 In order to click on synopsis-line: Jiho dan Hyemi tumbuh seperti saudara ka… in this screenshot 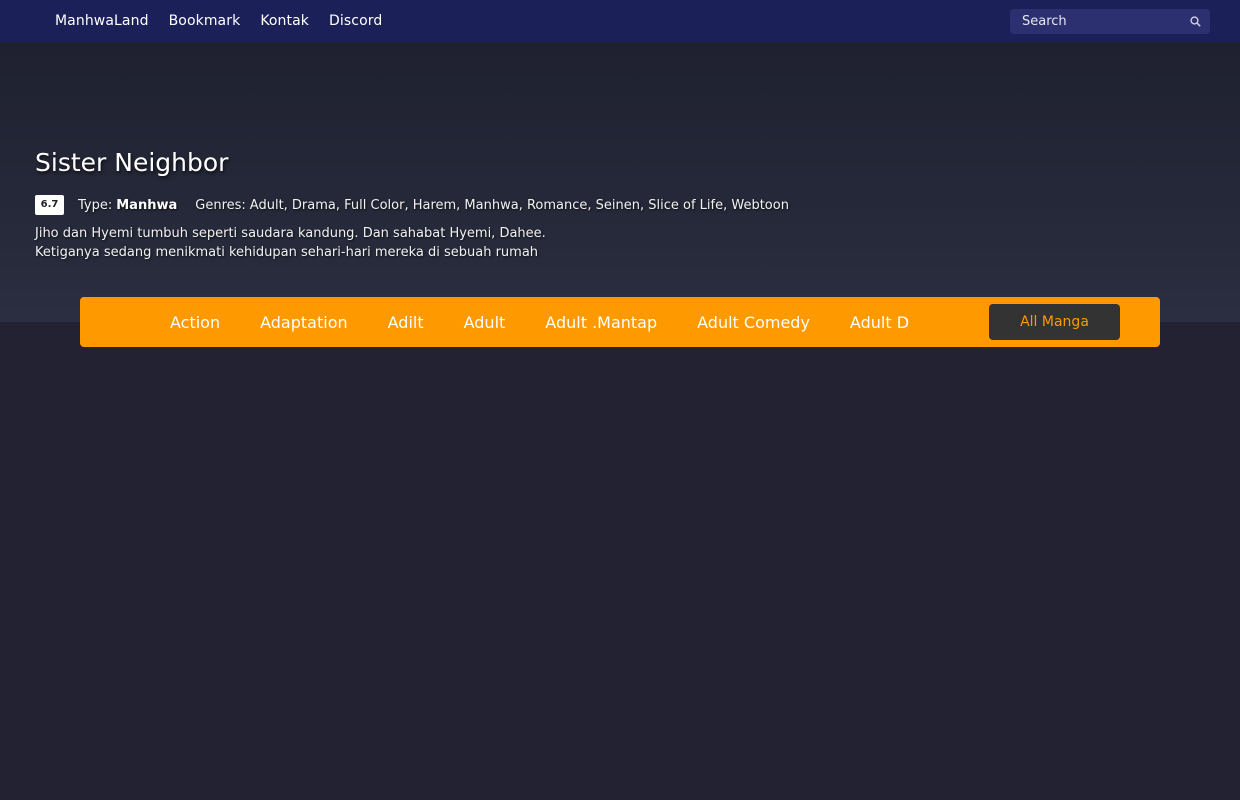, I will do `click(290, 233)`.